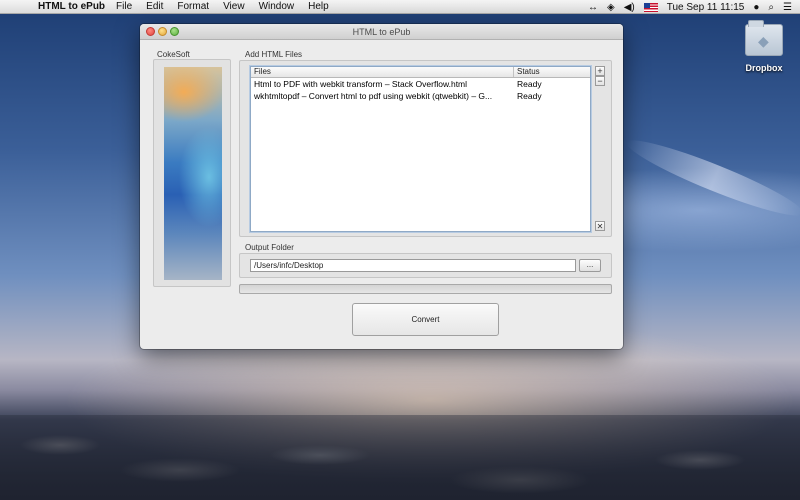 The width and height of the screenshot is (800, 500). Describe the element at coordinates (274, 54) in the screenshot. I see `files-section-label: Add HTML Files` at that location.